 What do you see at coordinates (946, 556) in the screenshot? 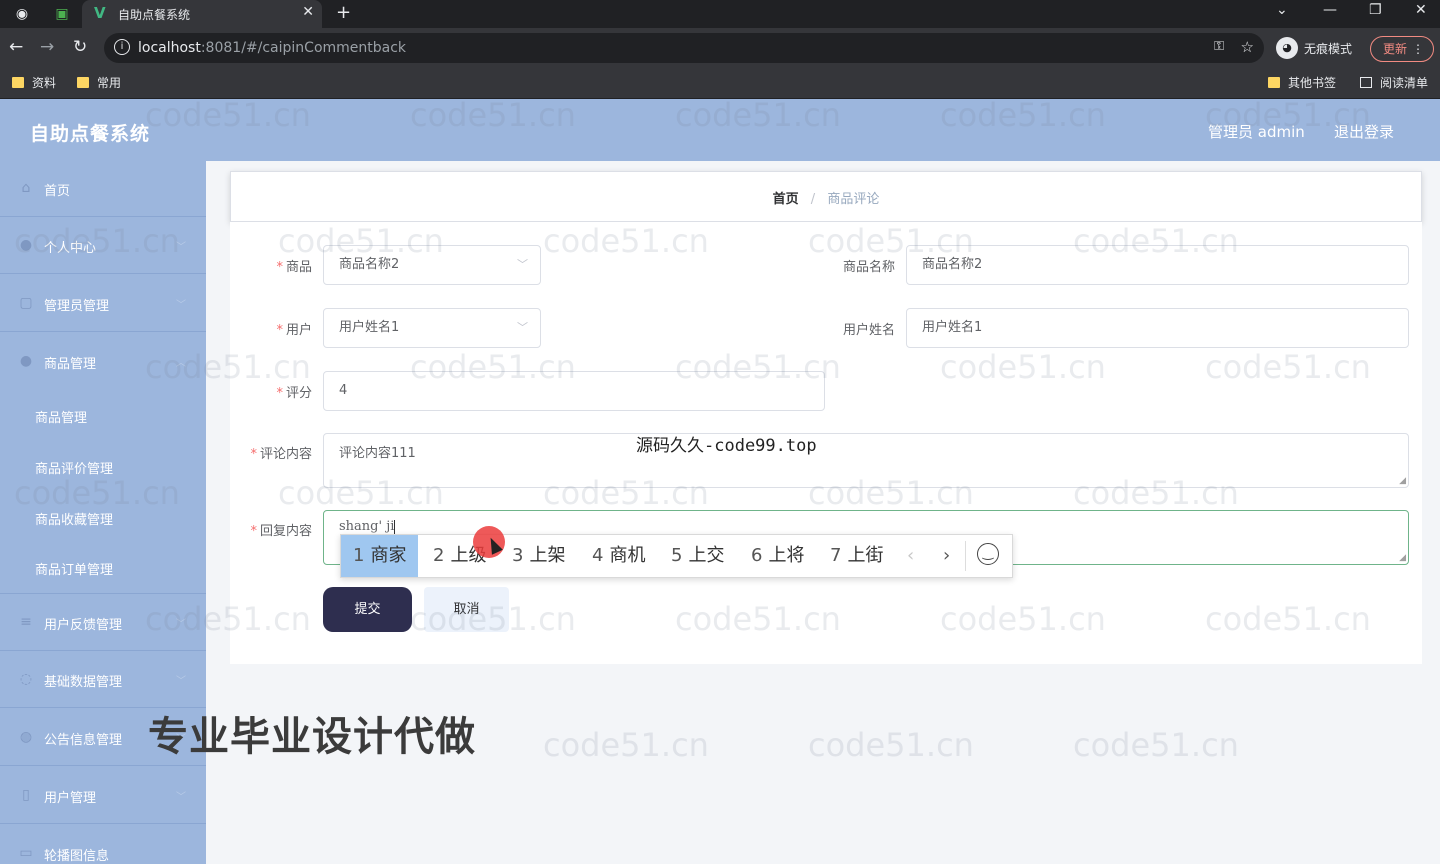
I see `ime-next-page-icon: ›` at bounding box center [946, 556].